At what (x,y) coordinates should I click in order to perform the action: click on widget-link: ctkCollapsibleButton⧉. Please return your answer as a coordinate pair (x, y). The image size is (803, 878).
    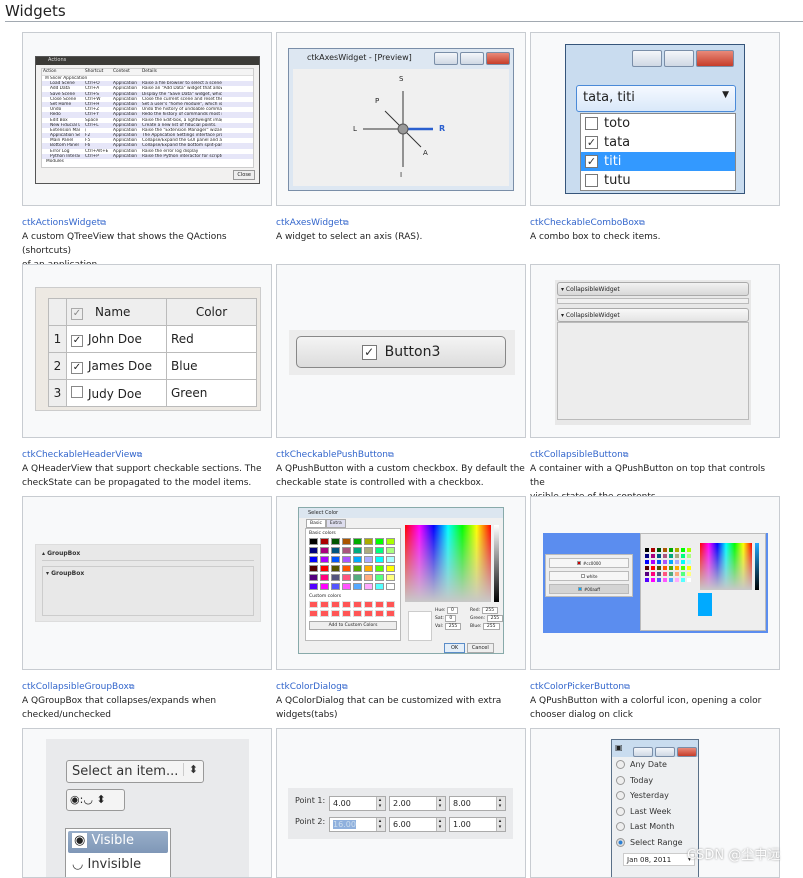
    Looking at the image, I should click on (655, 455).